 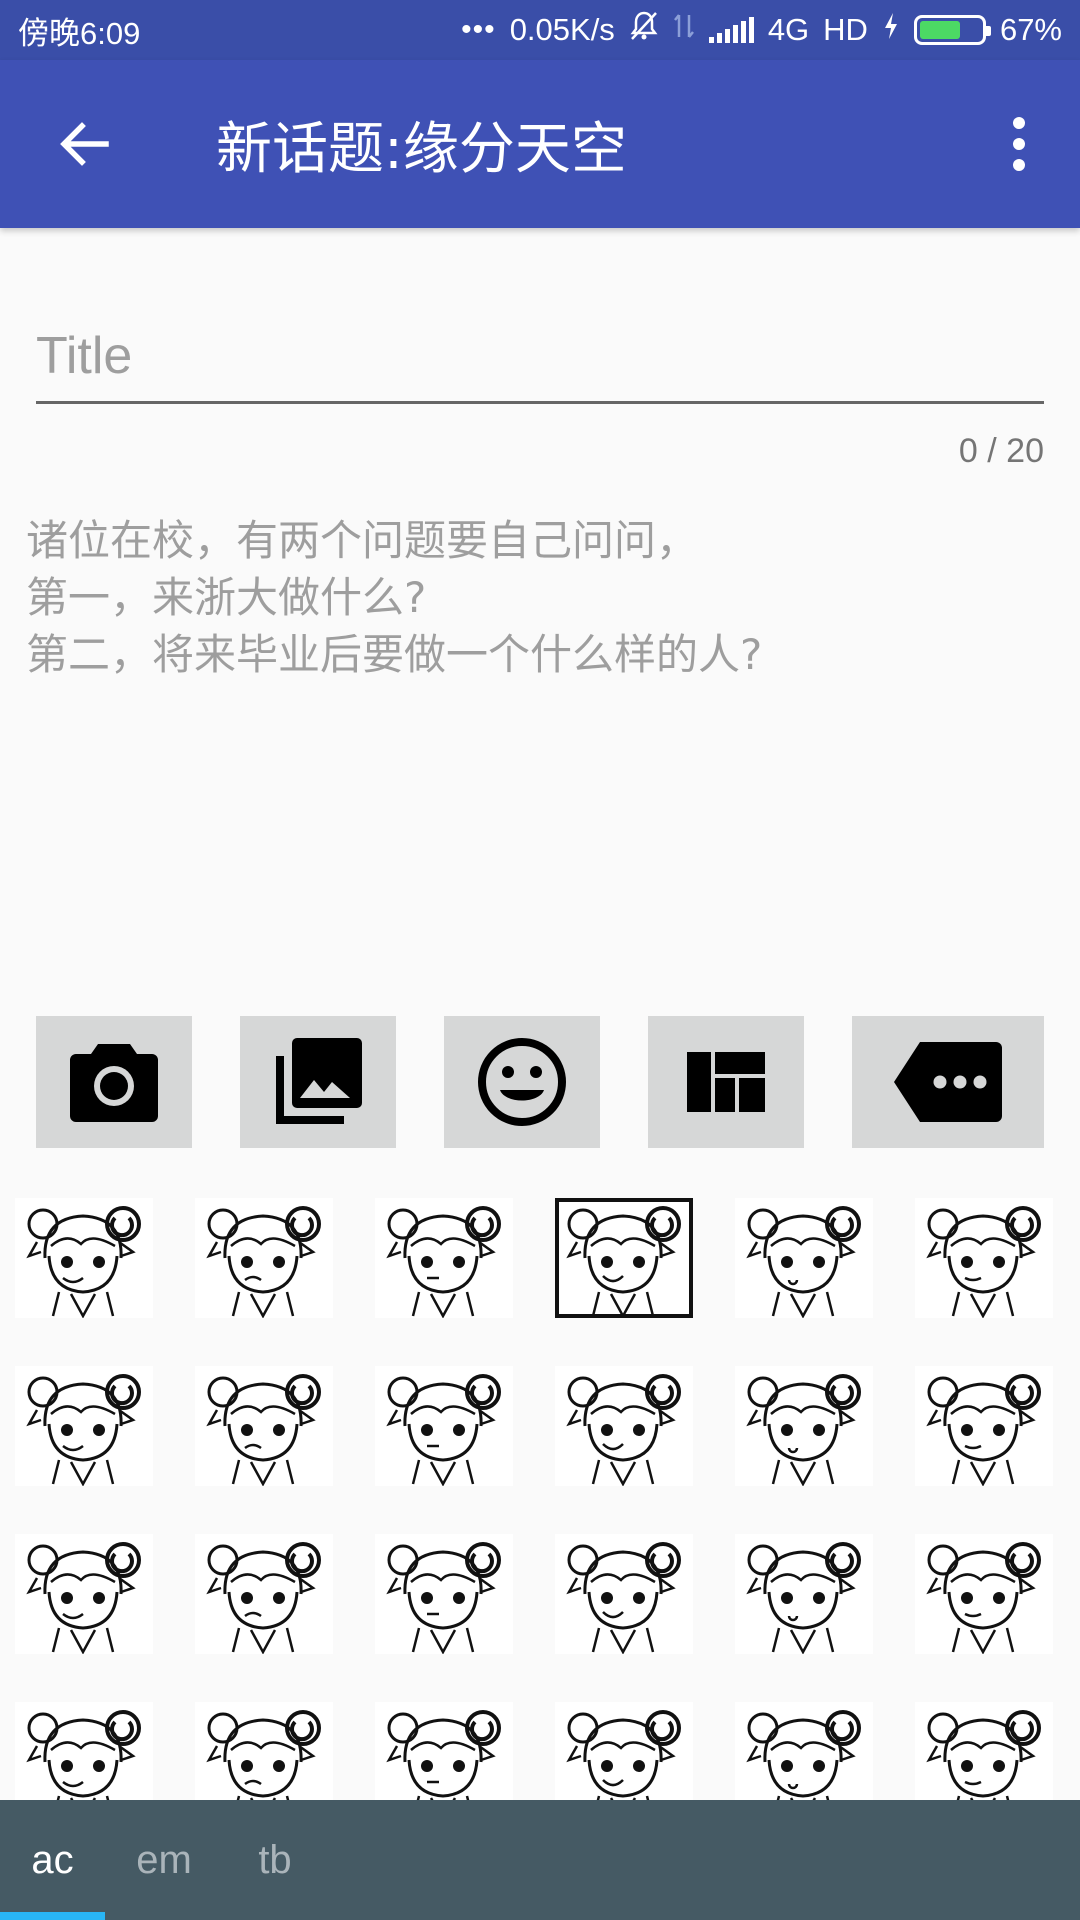 I want to click on battery-fill, so click(x=940, y=30).